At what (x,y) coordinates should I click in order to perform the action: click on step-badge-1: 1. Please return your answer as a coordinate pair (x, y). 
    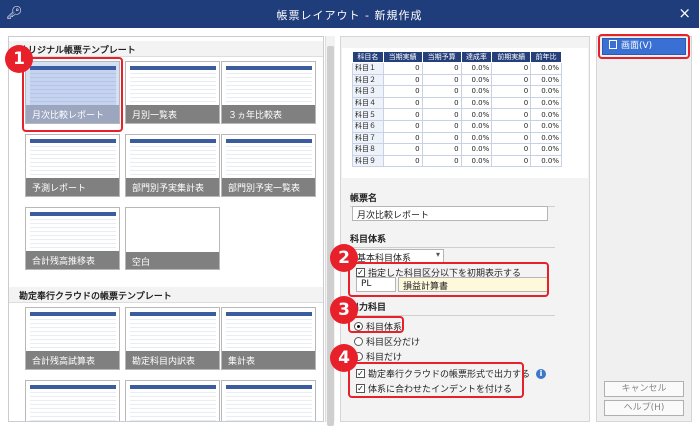
    Looking at the image, I should click on (19, 59).